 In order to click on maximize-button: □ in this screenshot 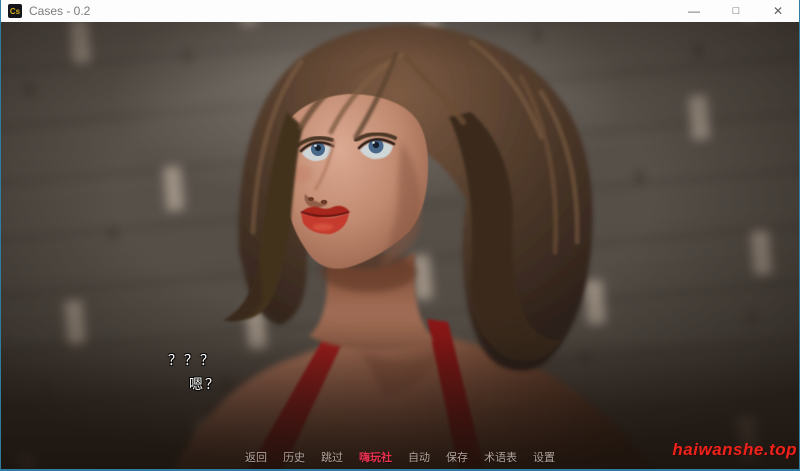, I will do `click(736, 11)`.